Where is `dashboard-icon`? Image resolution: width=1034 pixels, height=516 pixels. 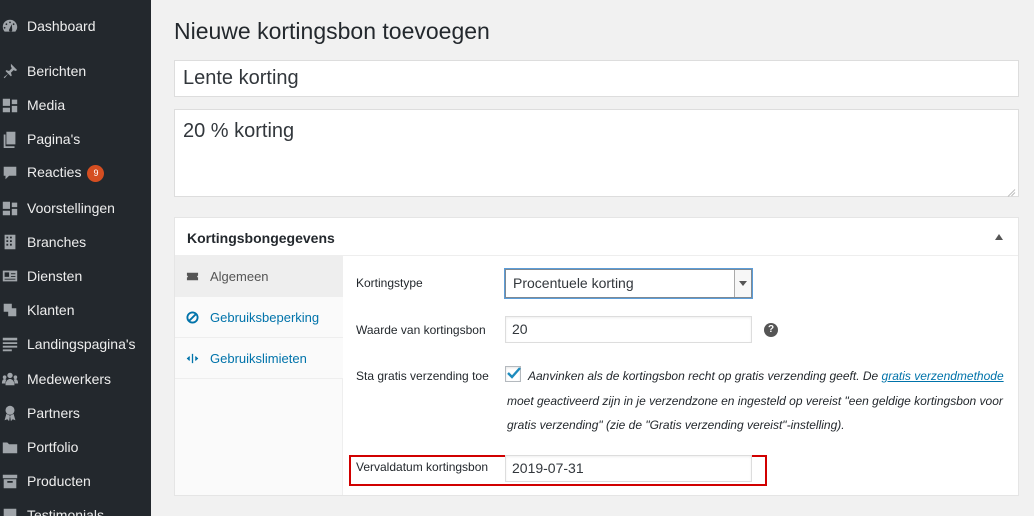 dashboard-icon is located at coordinates (10, 26).